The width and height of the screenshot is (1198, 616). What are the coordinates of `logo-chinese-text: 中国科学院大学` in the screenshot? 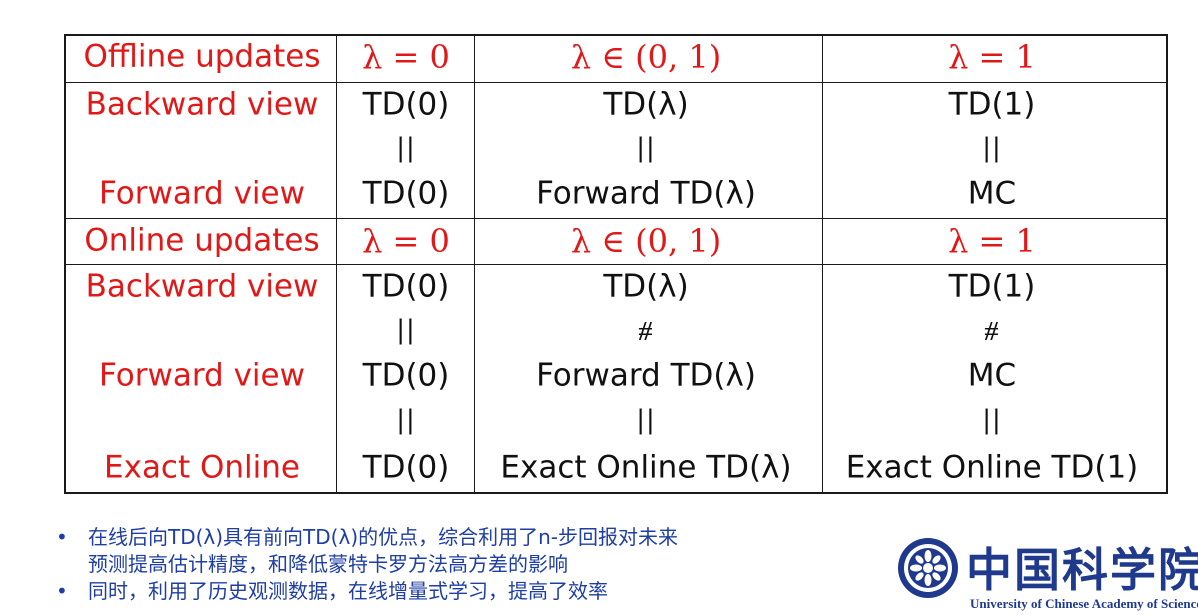 It's located at (1082, 570).